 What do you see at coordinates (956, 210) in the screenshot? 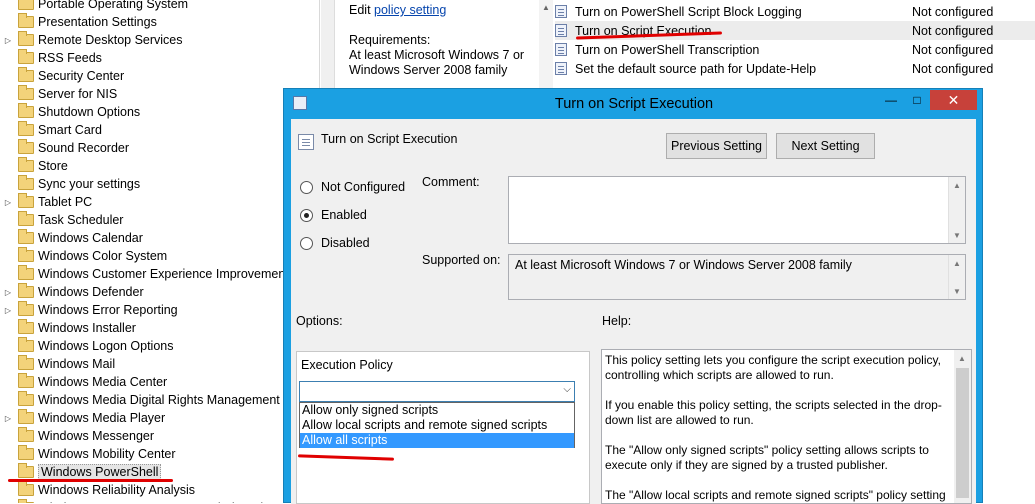
I see `comment-scrollbar: ▲ ▼` at bounding box center [956, 210].